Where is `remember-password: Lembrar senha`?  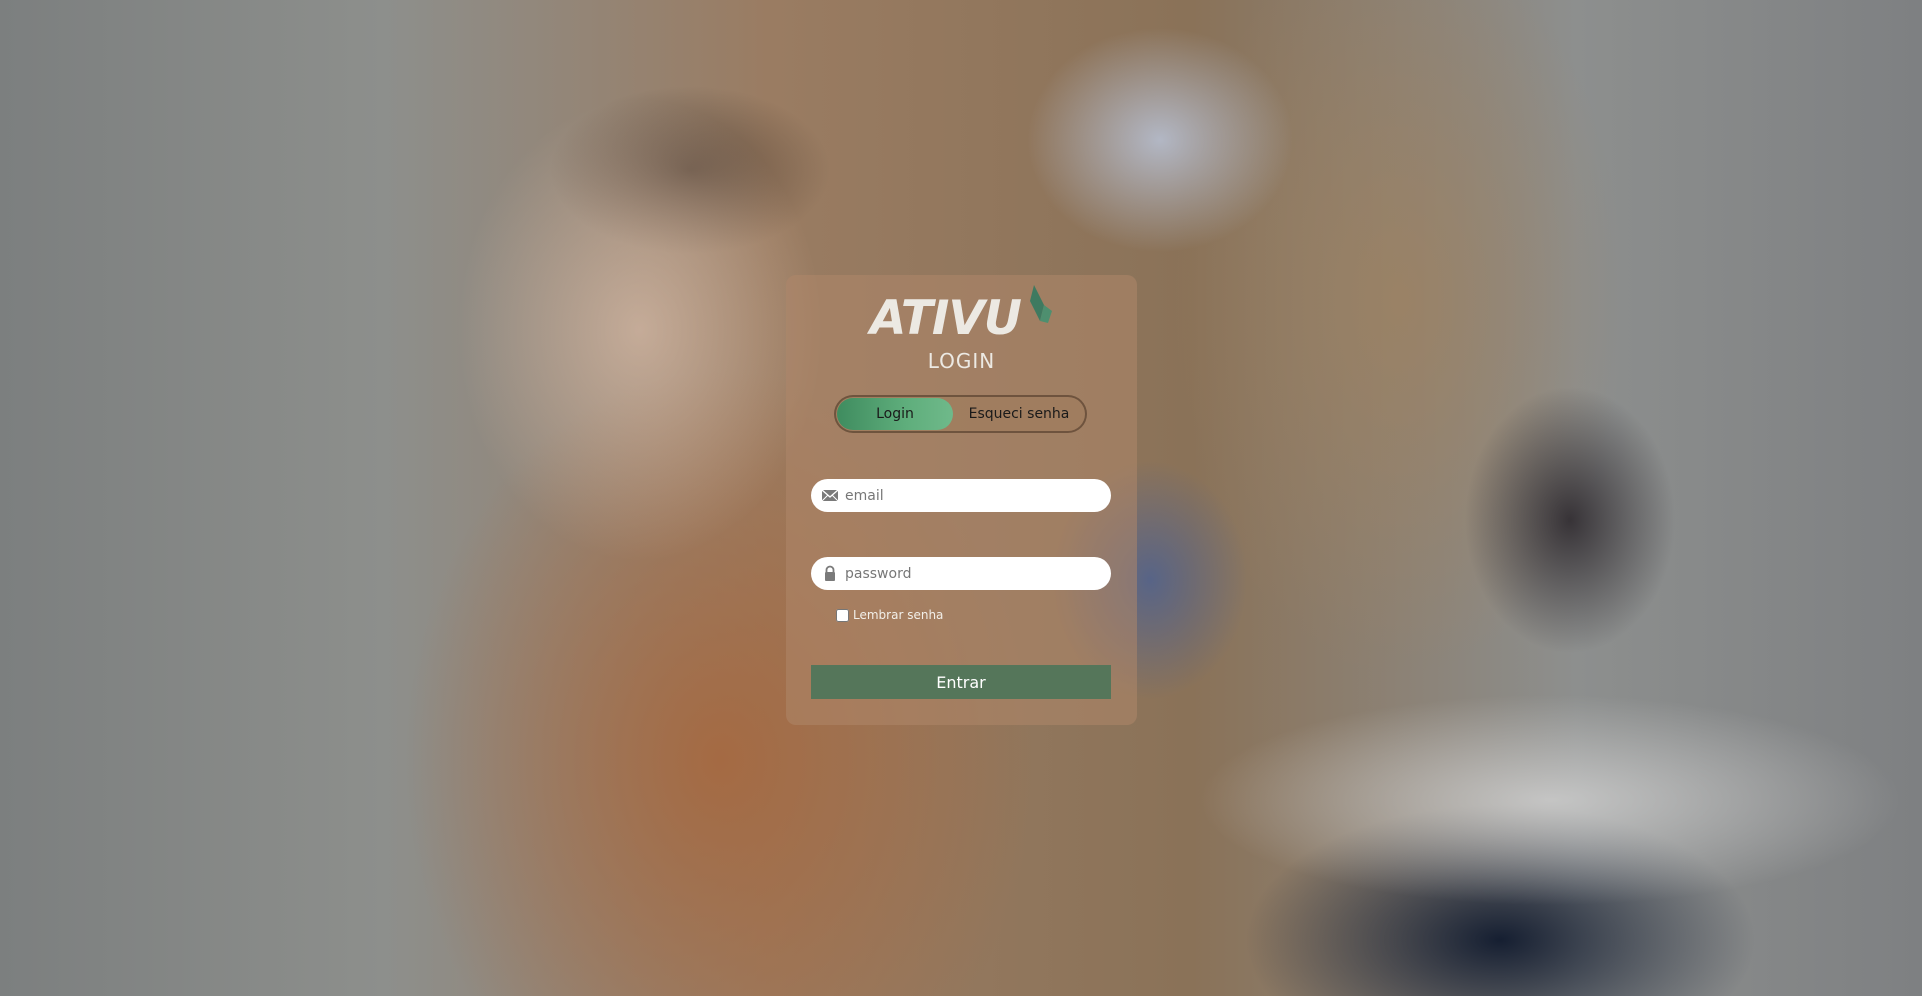 remember-password: Lembrar senha is located at coordinates (889, 615).